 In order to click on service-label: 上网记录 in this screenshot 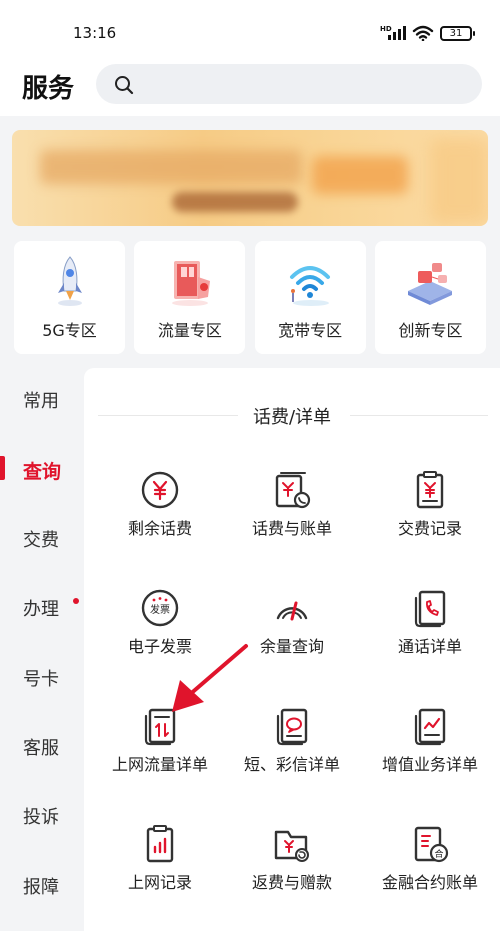, I will do `click(159, 882)`.